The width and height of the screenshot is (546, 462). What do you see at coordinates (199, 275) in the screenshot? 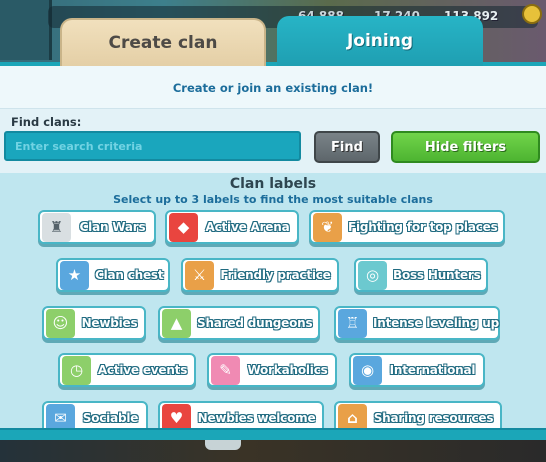
I see `crossed-swords-icon: ⚔` at bounding box center [199, 275].